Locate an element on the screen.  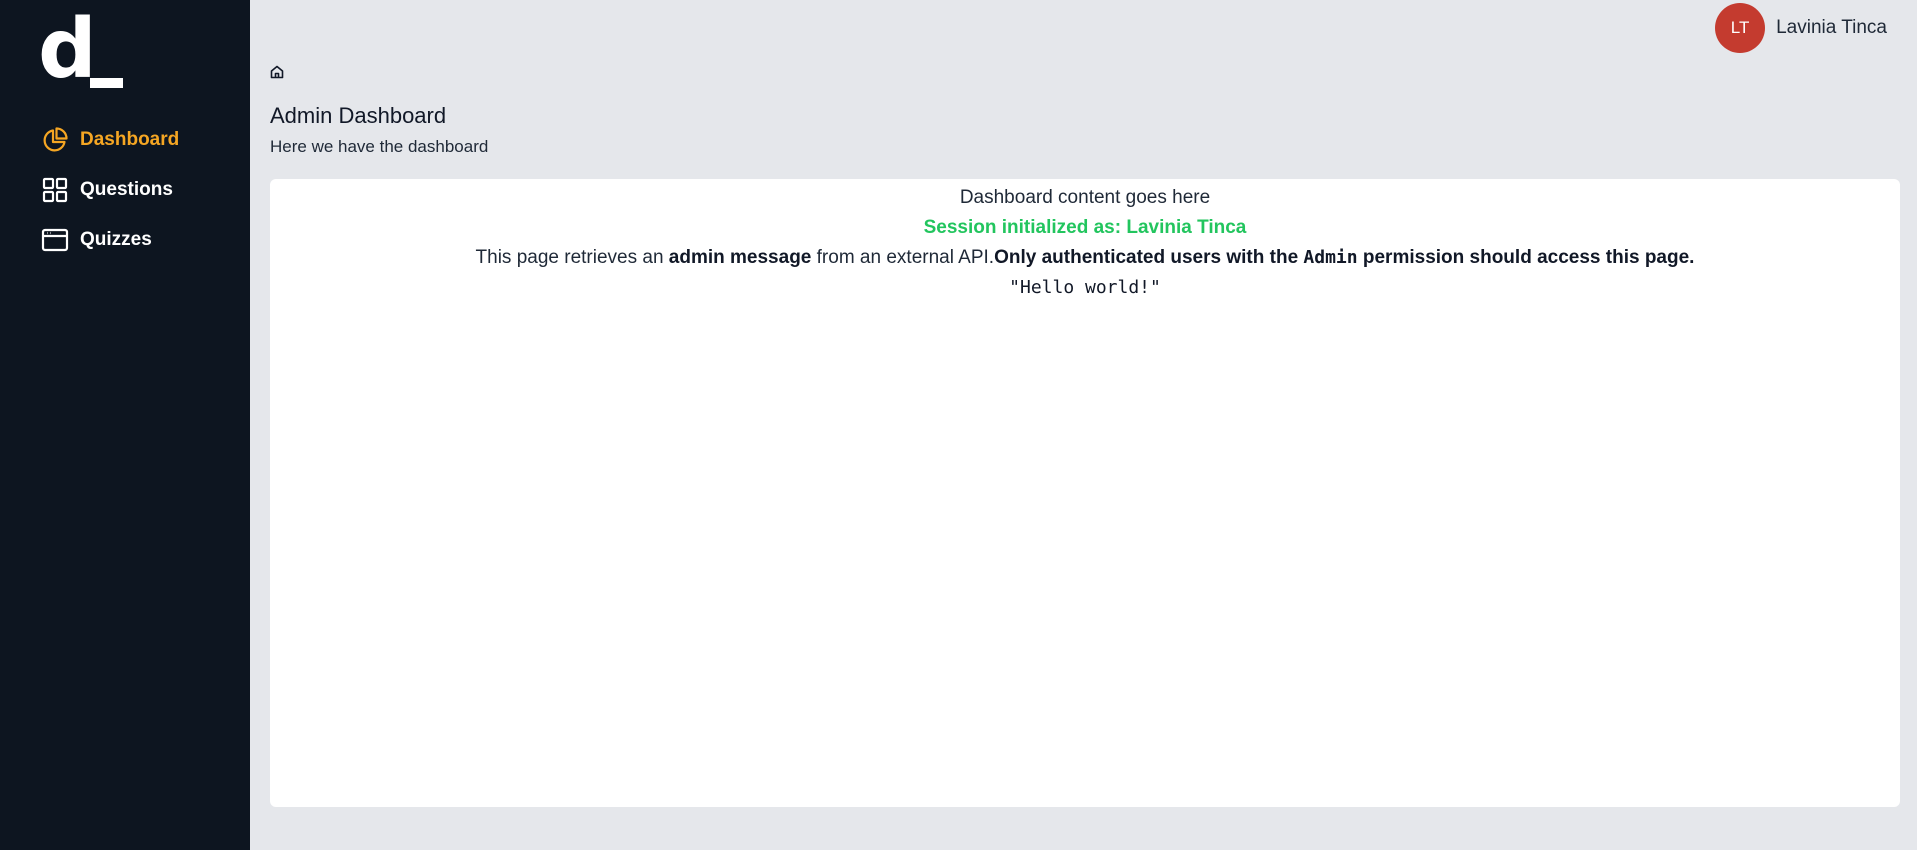
browser-window-icon is located at coordinates (55, 240).